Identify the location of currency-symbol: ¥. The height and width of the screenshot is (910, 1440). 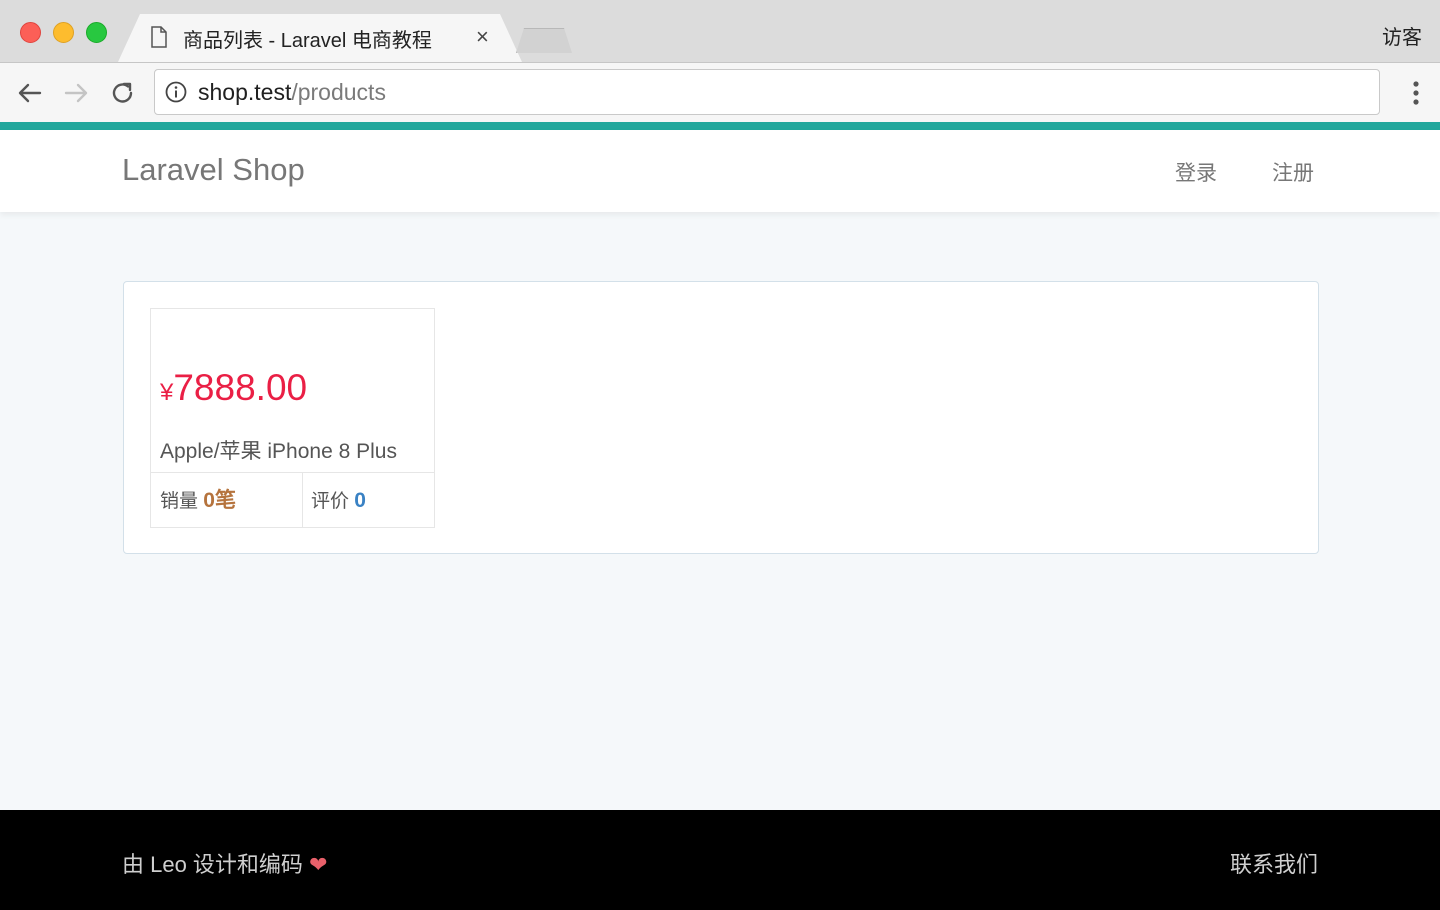
(167, 392).